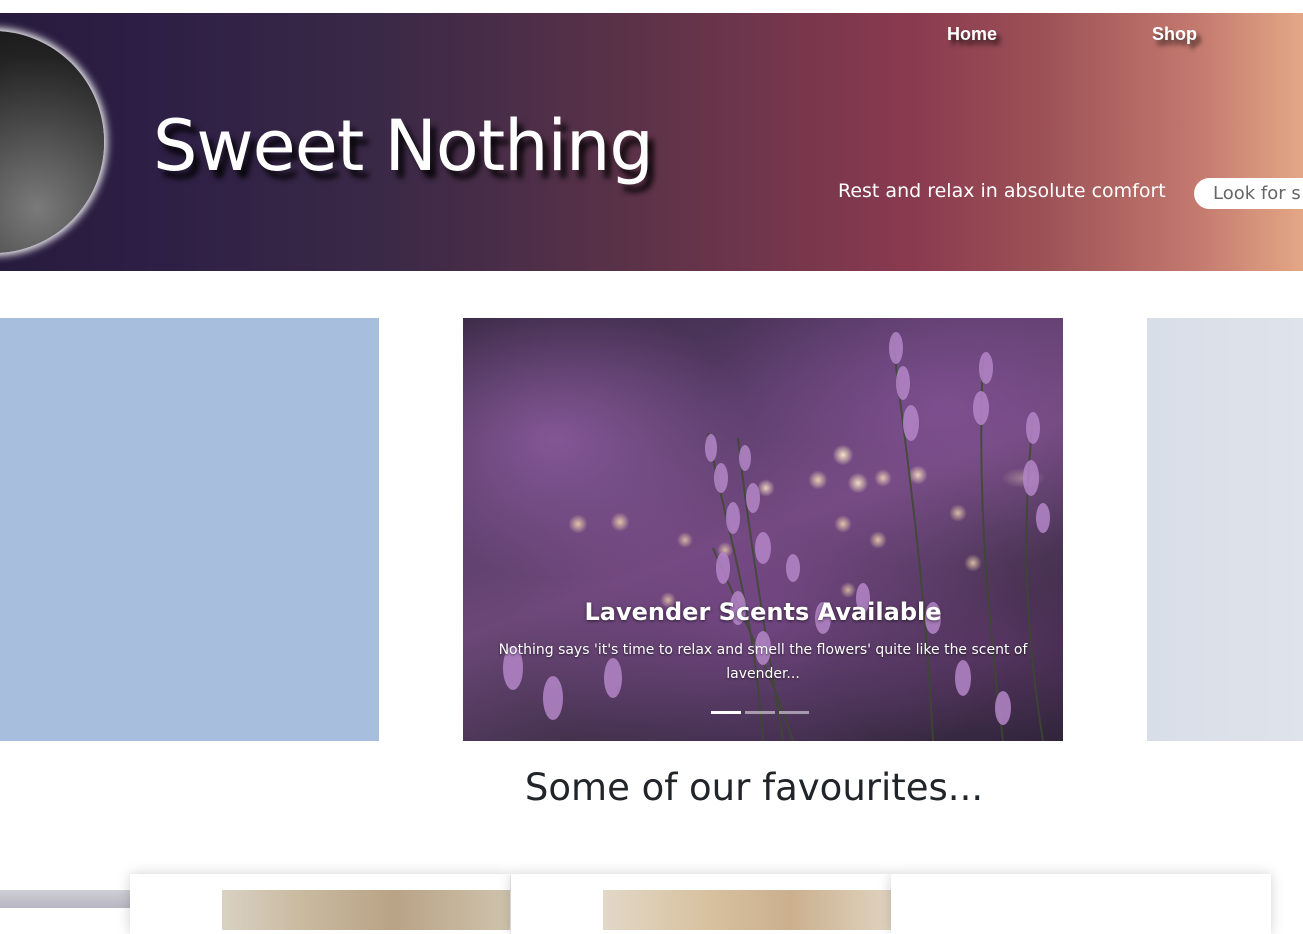 This screenshot has height=934, width=1303. Describe the element at coordinates (972, 34) in the screenshot. I see `nav-home-link: Home` at that location.